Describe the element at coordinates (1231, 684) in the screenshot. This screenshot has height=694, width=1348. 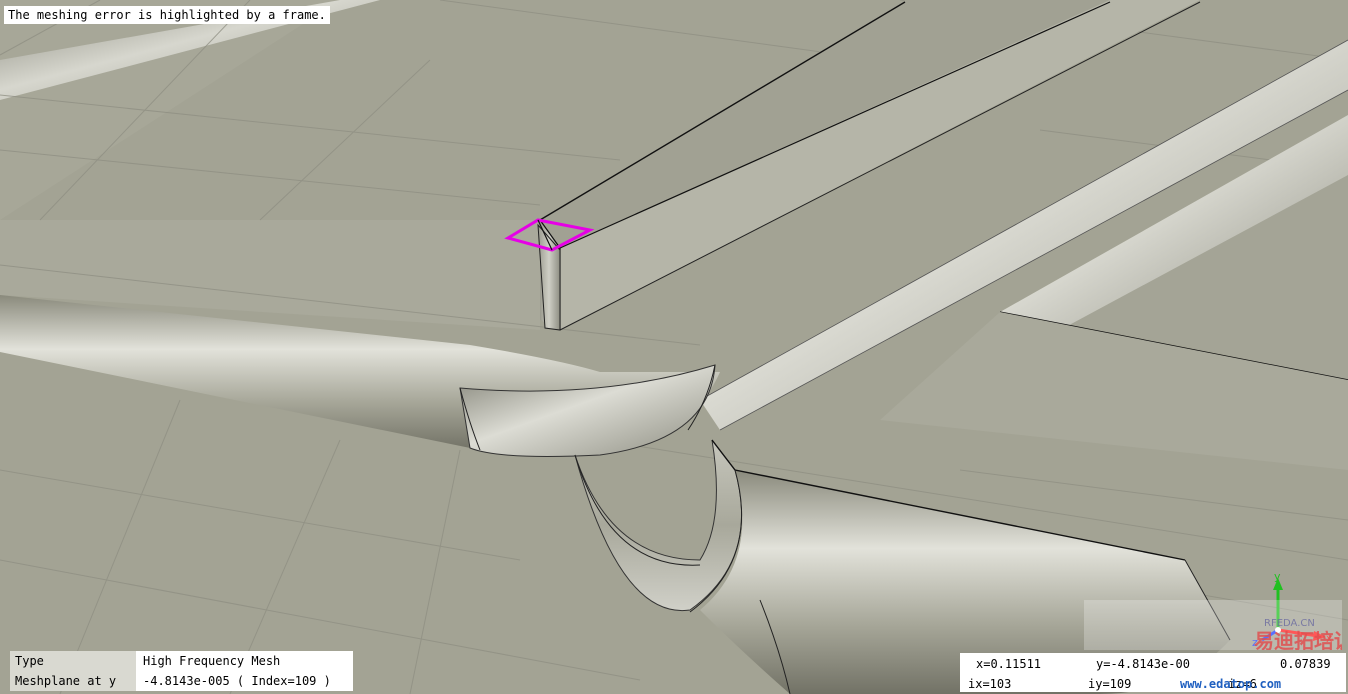
I see `watermark-url: www.edatop.com` at that location.